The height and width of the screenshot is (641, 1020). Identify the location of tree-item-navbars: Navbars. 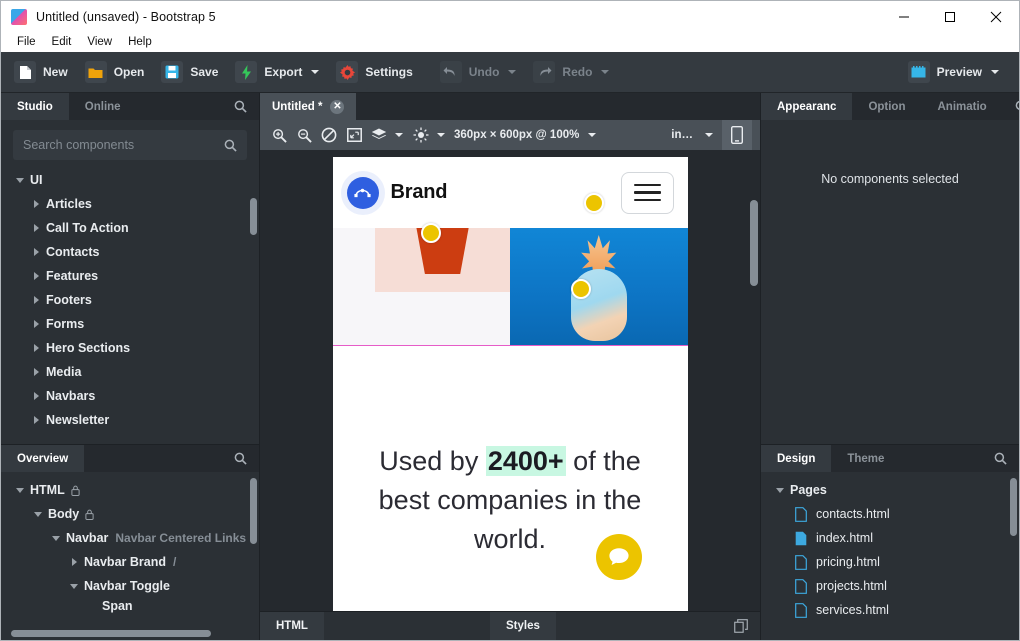
(130, 396).